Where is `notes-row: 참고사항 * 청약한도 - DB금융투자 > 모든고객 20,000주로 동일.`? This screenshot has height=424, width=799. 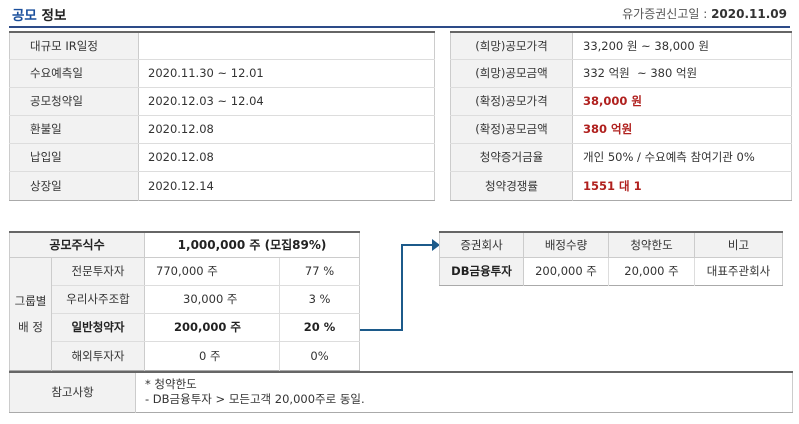
notes-row: 참고사항 * 청약한도 - DB금융투자 > 모든고객 20,000주로 동일. is located at coordinates (401, 392).